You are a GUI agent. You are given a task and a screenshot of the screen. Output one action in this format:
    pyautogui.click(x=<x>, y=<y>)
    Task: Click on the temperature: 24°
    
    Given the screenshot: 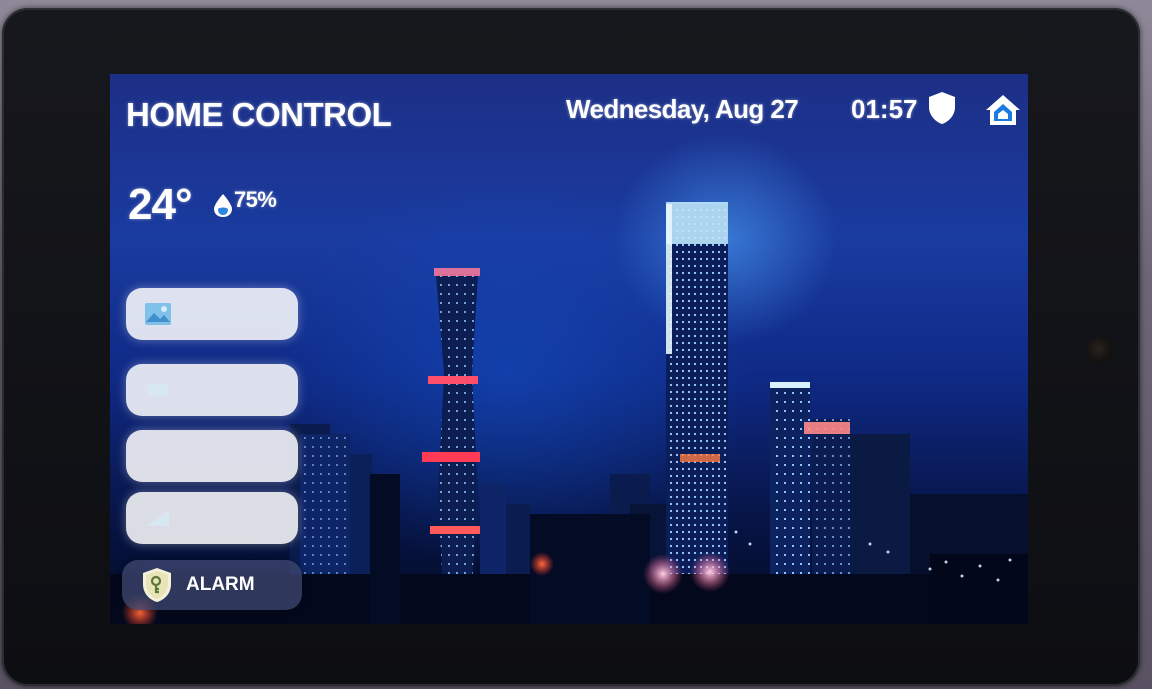 What is the action you would take?
    pyautogui.click(x=160, y=204)
    